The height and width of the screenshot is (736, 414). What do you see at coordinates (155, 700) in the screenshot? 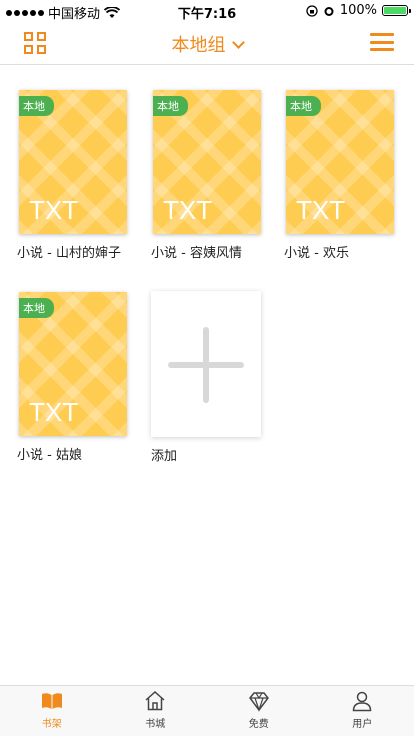
I see `house-icon` at bounding box center [155, 700].